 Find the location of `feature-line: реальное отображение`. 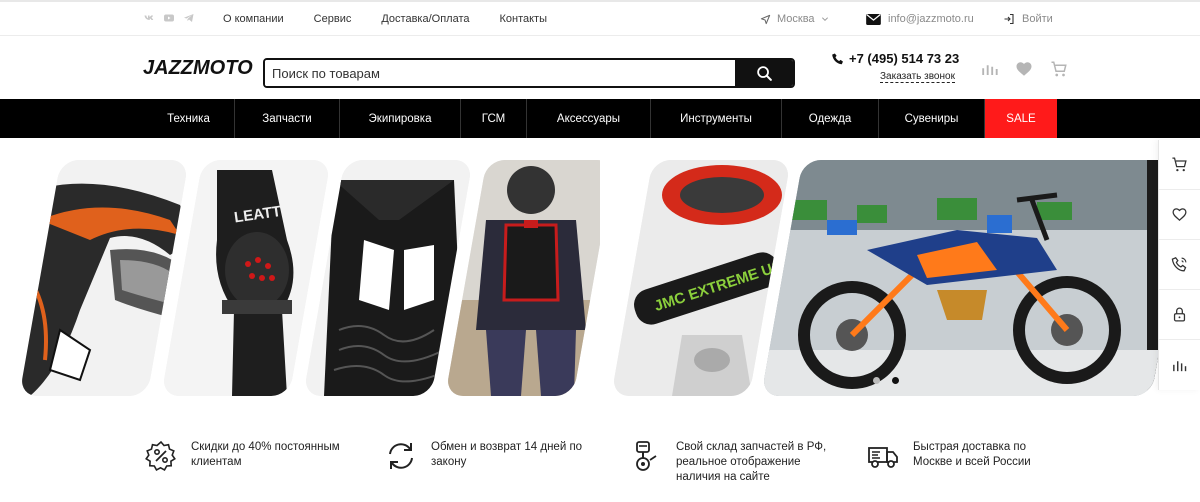

feature-line: реальное отображение is located at coordinates (738, 462).